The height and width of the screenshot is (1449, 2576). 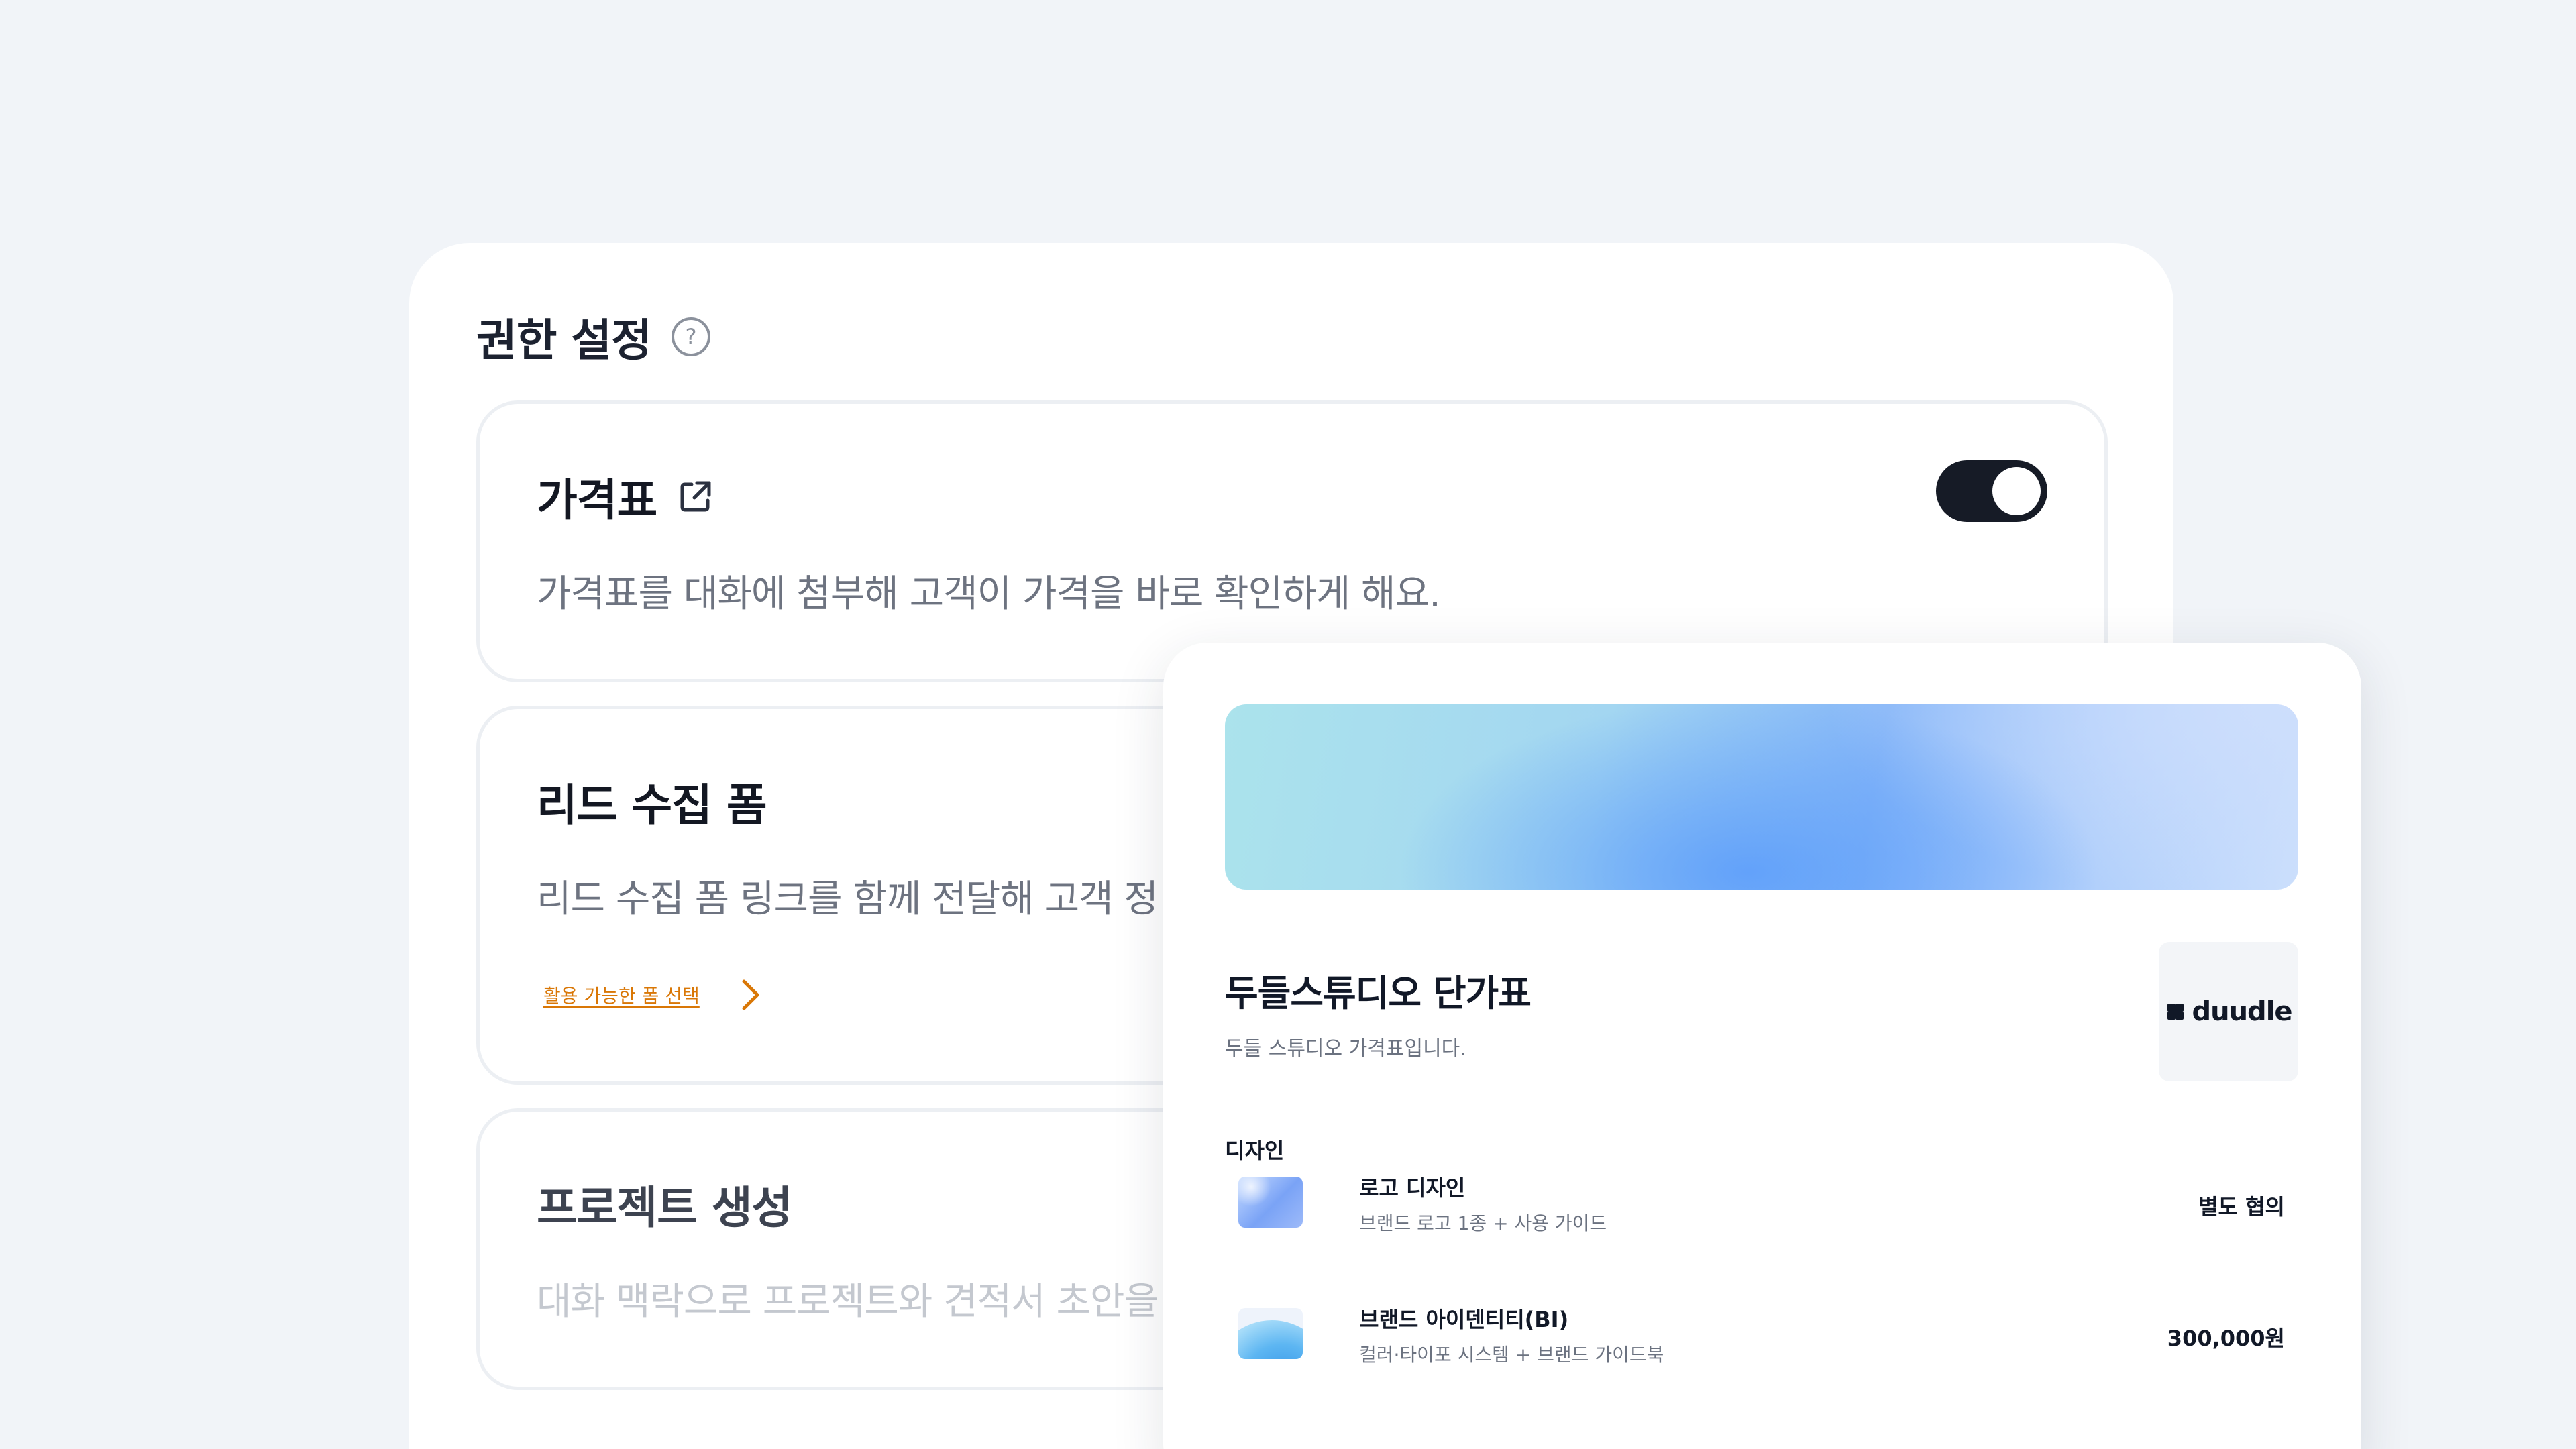 What do you see at coordinates (1270, 1339) in the screenshot?
I see `thumbnail-arc` at bounding box center [1270, 1339].